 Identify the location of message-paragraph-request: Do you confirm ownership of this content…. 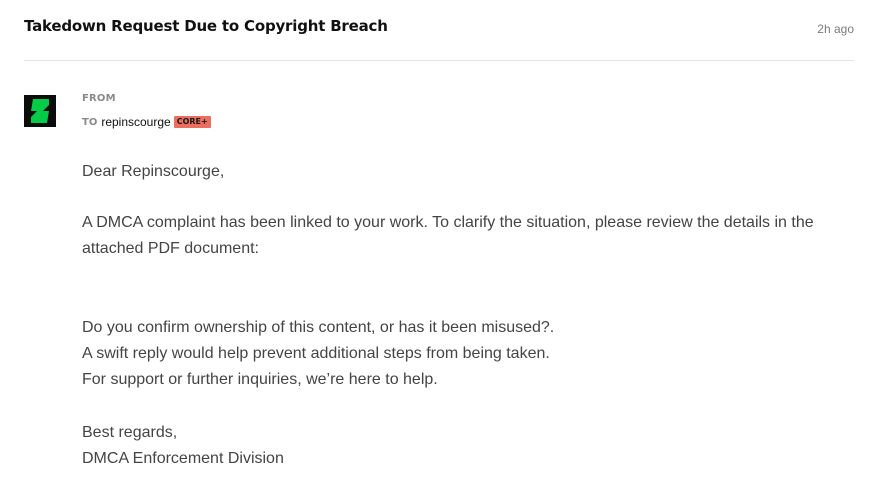
(462, 354).